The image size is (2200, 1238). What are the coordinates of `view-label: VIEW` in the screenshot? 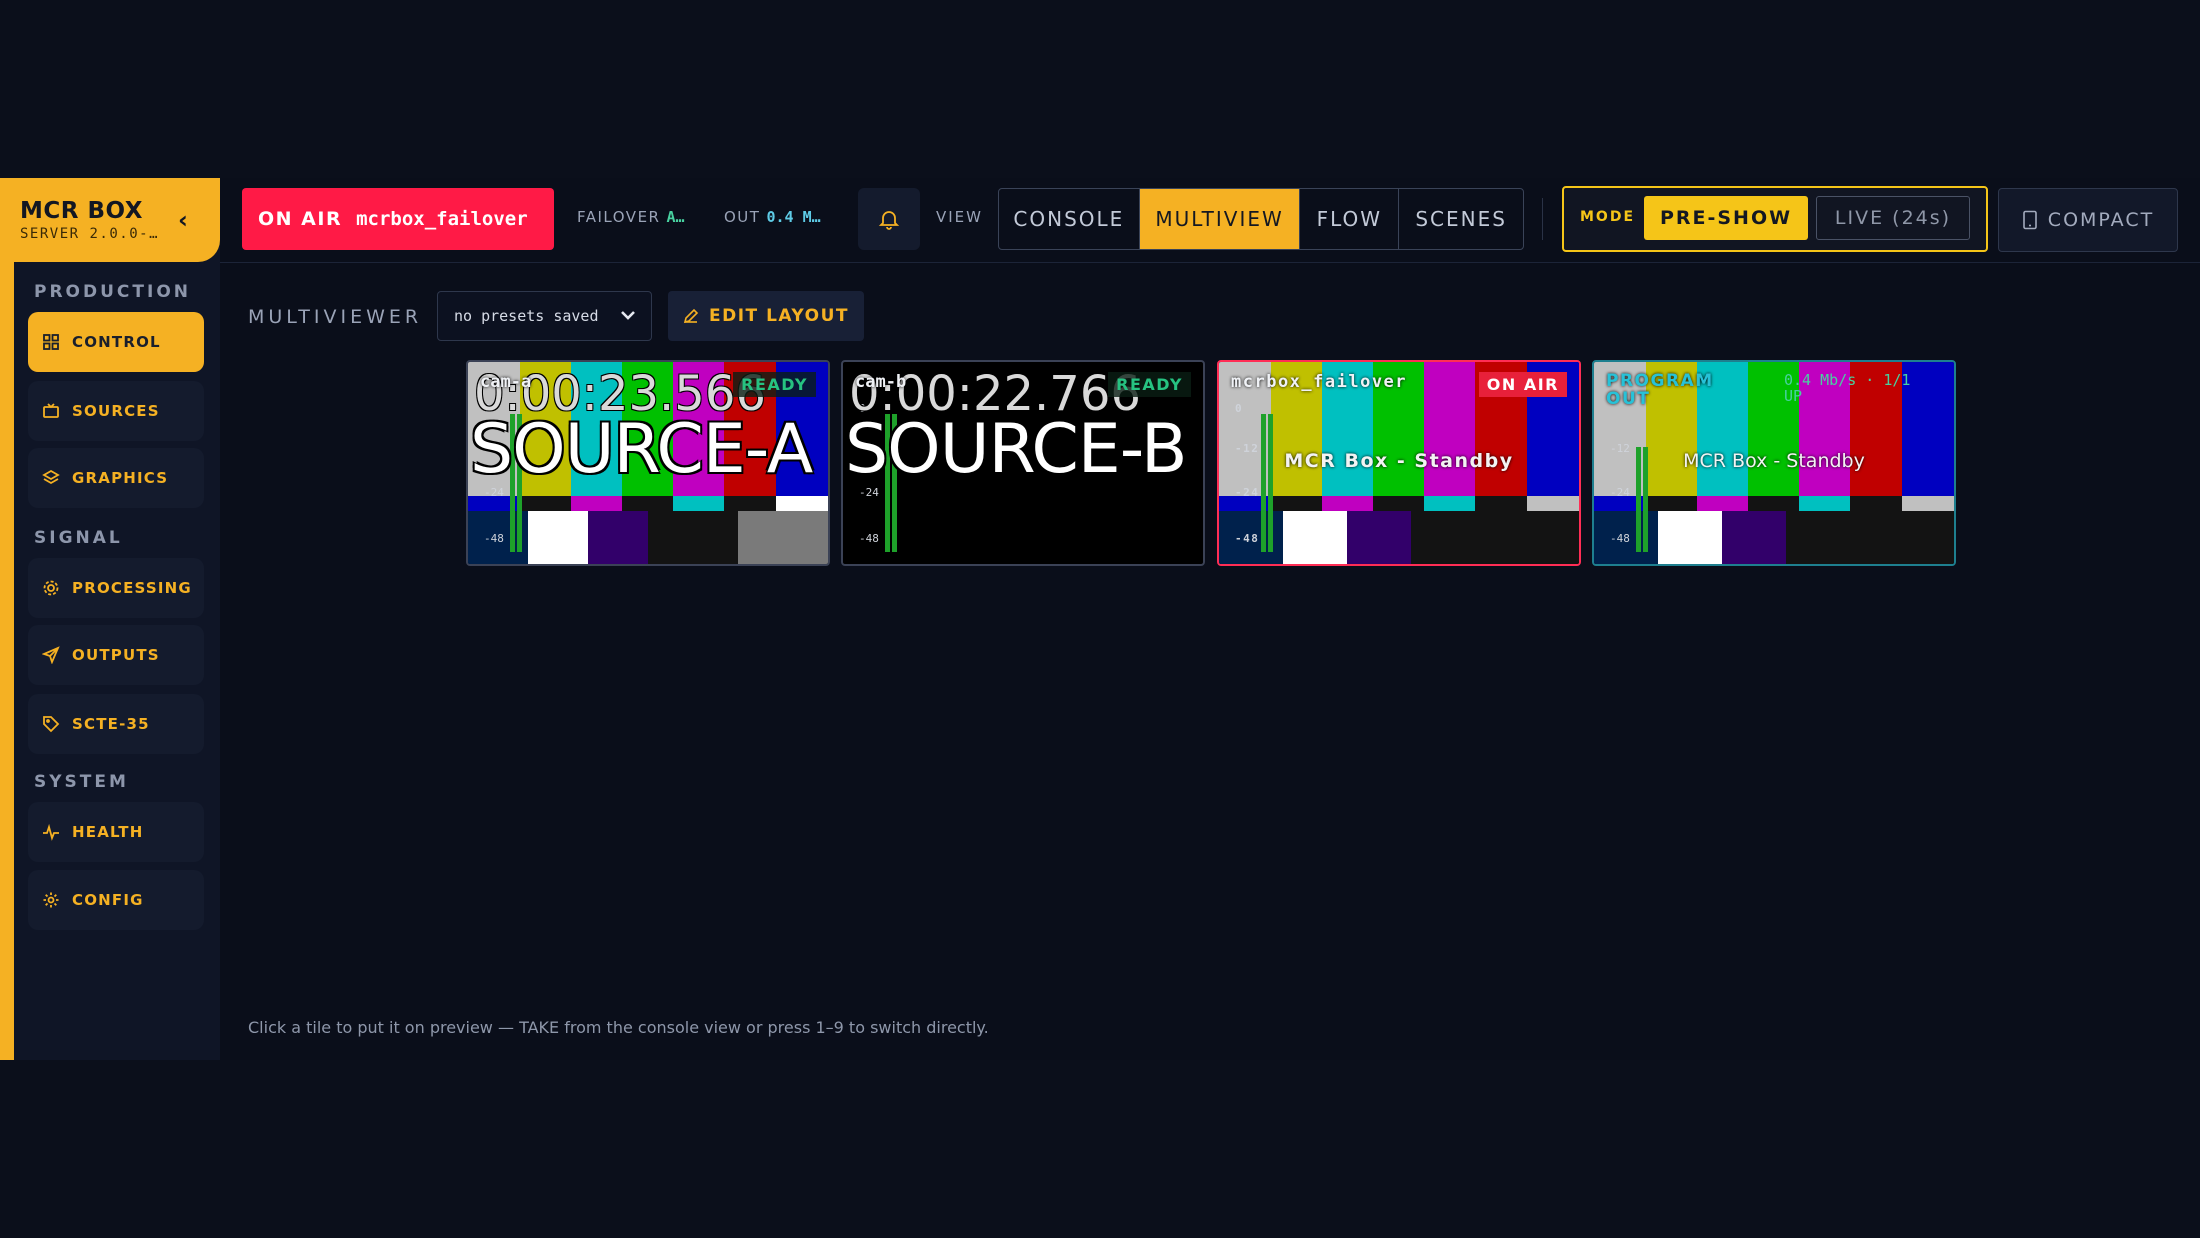 It's located at (959, 217).